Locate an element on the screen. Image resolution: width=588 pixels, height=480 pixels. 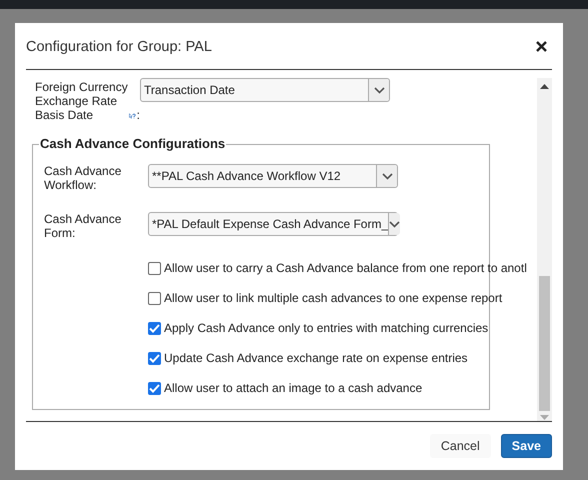
close-icon is located at coordinates (541, 46).